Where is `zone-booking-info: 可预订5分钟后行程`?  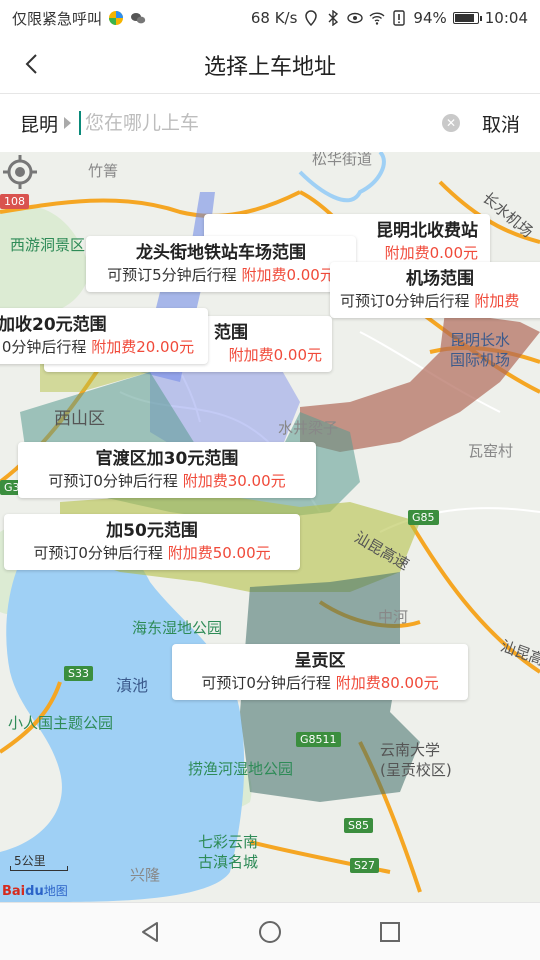
zone-booking-info: 可预订5分钟后行程 is located at coordinates (172, 275).